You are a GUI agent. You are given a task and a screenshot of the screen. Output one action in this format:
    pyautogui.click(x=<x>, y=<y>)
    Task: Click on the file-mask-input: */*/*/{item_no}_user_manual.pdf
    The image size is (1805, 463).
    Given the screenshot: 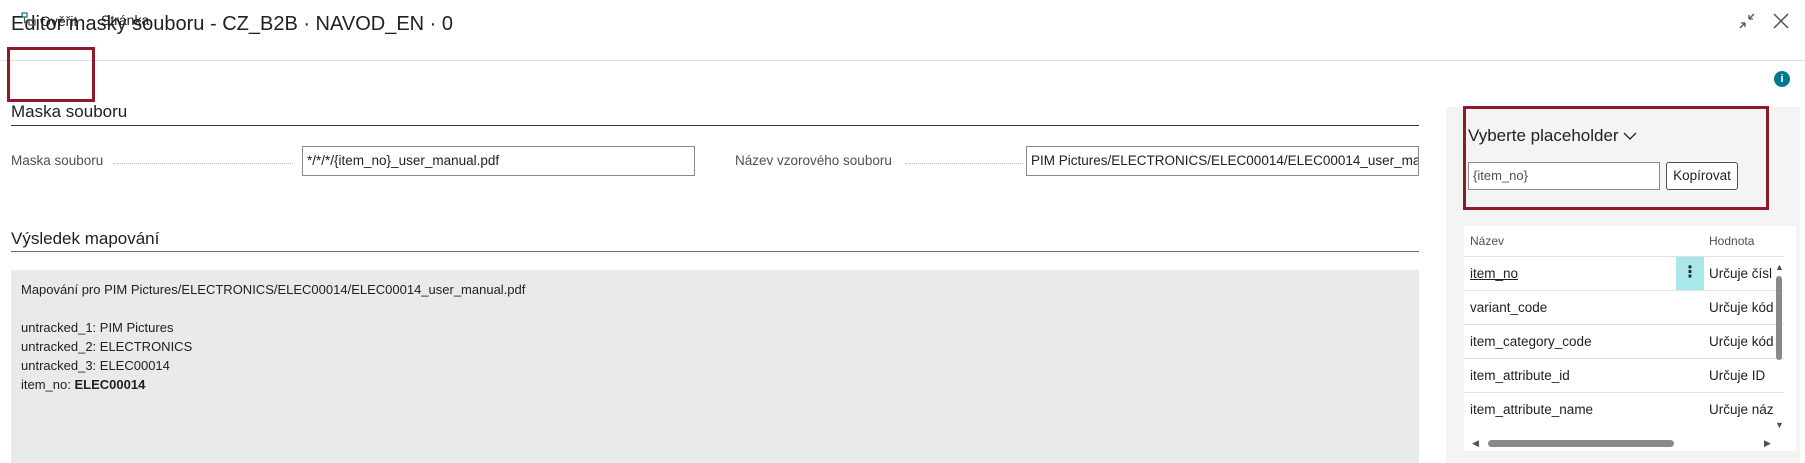 What is the action you would take?
    pyautogui.click(x=498, y=161)
    